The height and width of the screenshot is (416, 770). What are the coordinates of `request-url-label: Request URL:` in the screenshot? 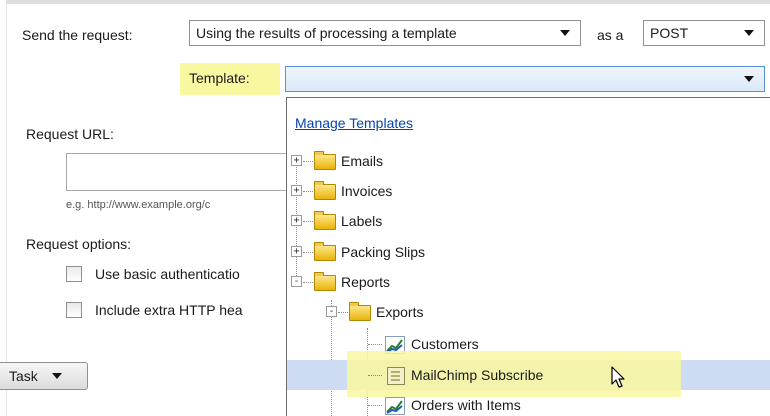 It's located at (70, 134).